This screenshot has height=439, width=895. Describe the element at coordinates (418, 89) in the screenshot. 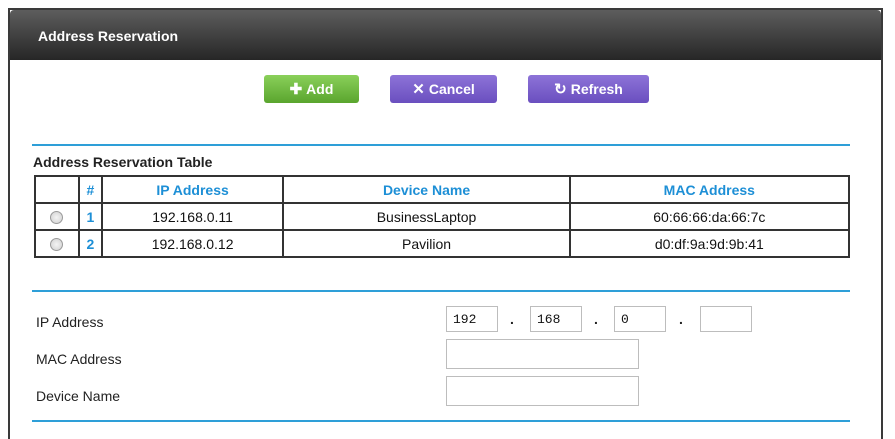

I see `x-icon: ✕` at that location.